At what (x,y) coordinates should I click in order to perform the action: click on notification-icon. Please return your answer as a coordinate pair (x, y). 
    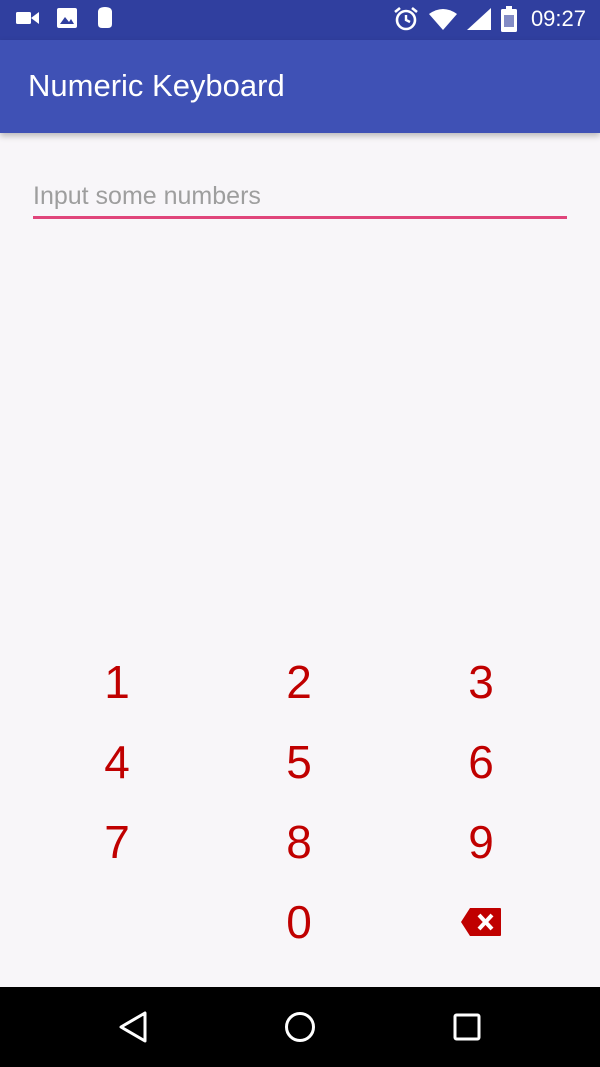
    Looking at the image, I should click on (105, 18).